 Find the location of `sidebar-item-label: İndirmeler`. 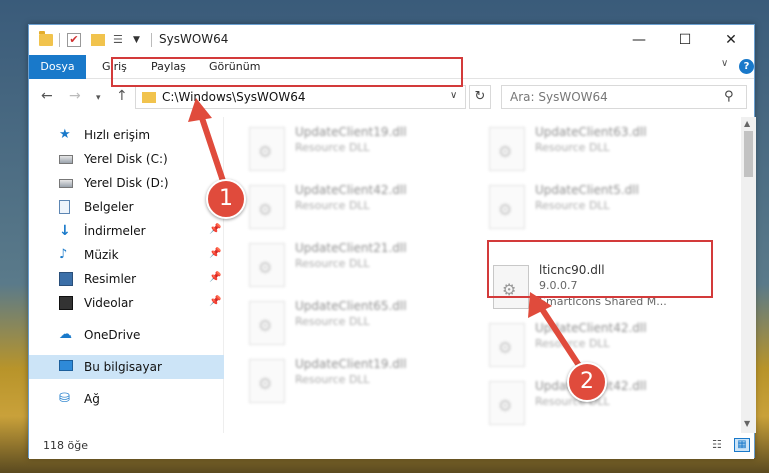

sidebar-item-label: İndirmeler is located at coordinates (115, 231).